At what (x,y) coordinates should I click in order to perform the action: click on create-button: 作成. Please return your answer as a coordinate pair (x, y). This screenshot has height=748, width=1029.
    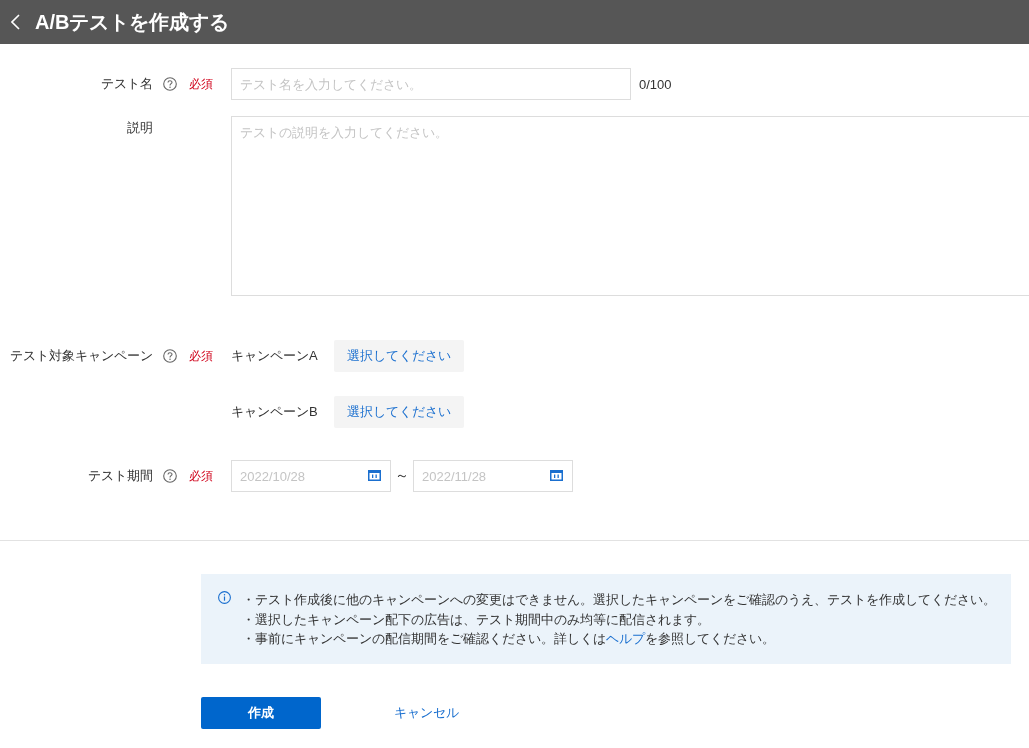
    Looking at the image, I should click on (261, 713).